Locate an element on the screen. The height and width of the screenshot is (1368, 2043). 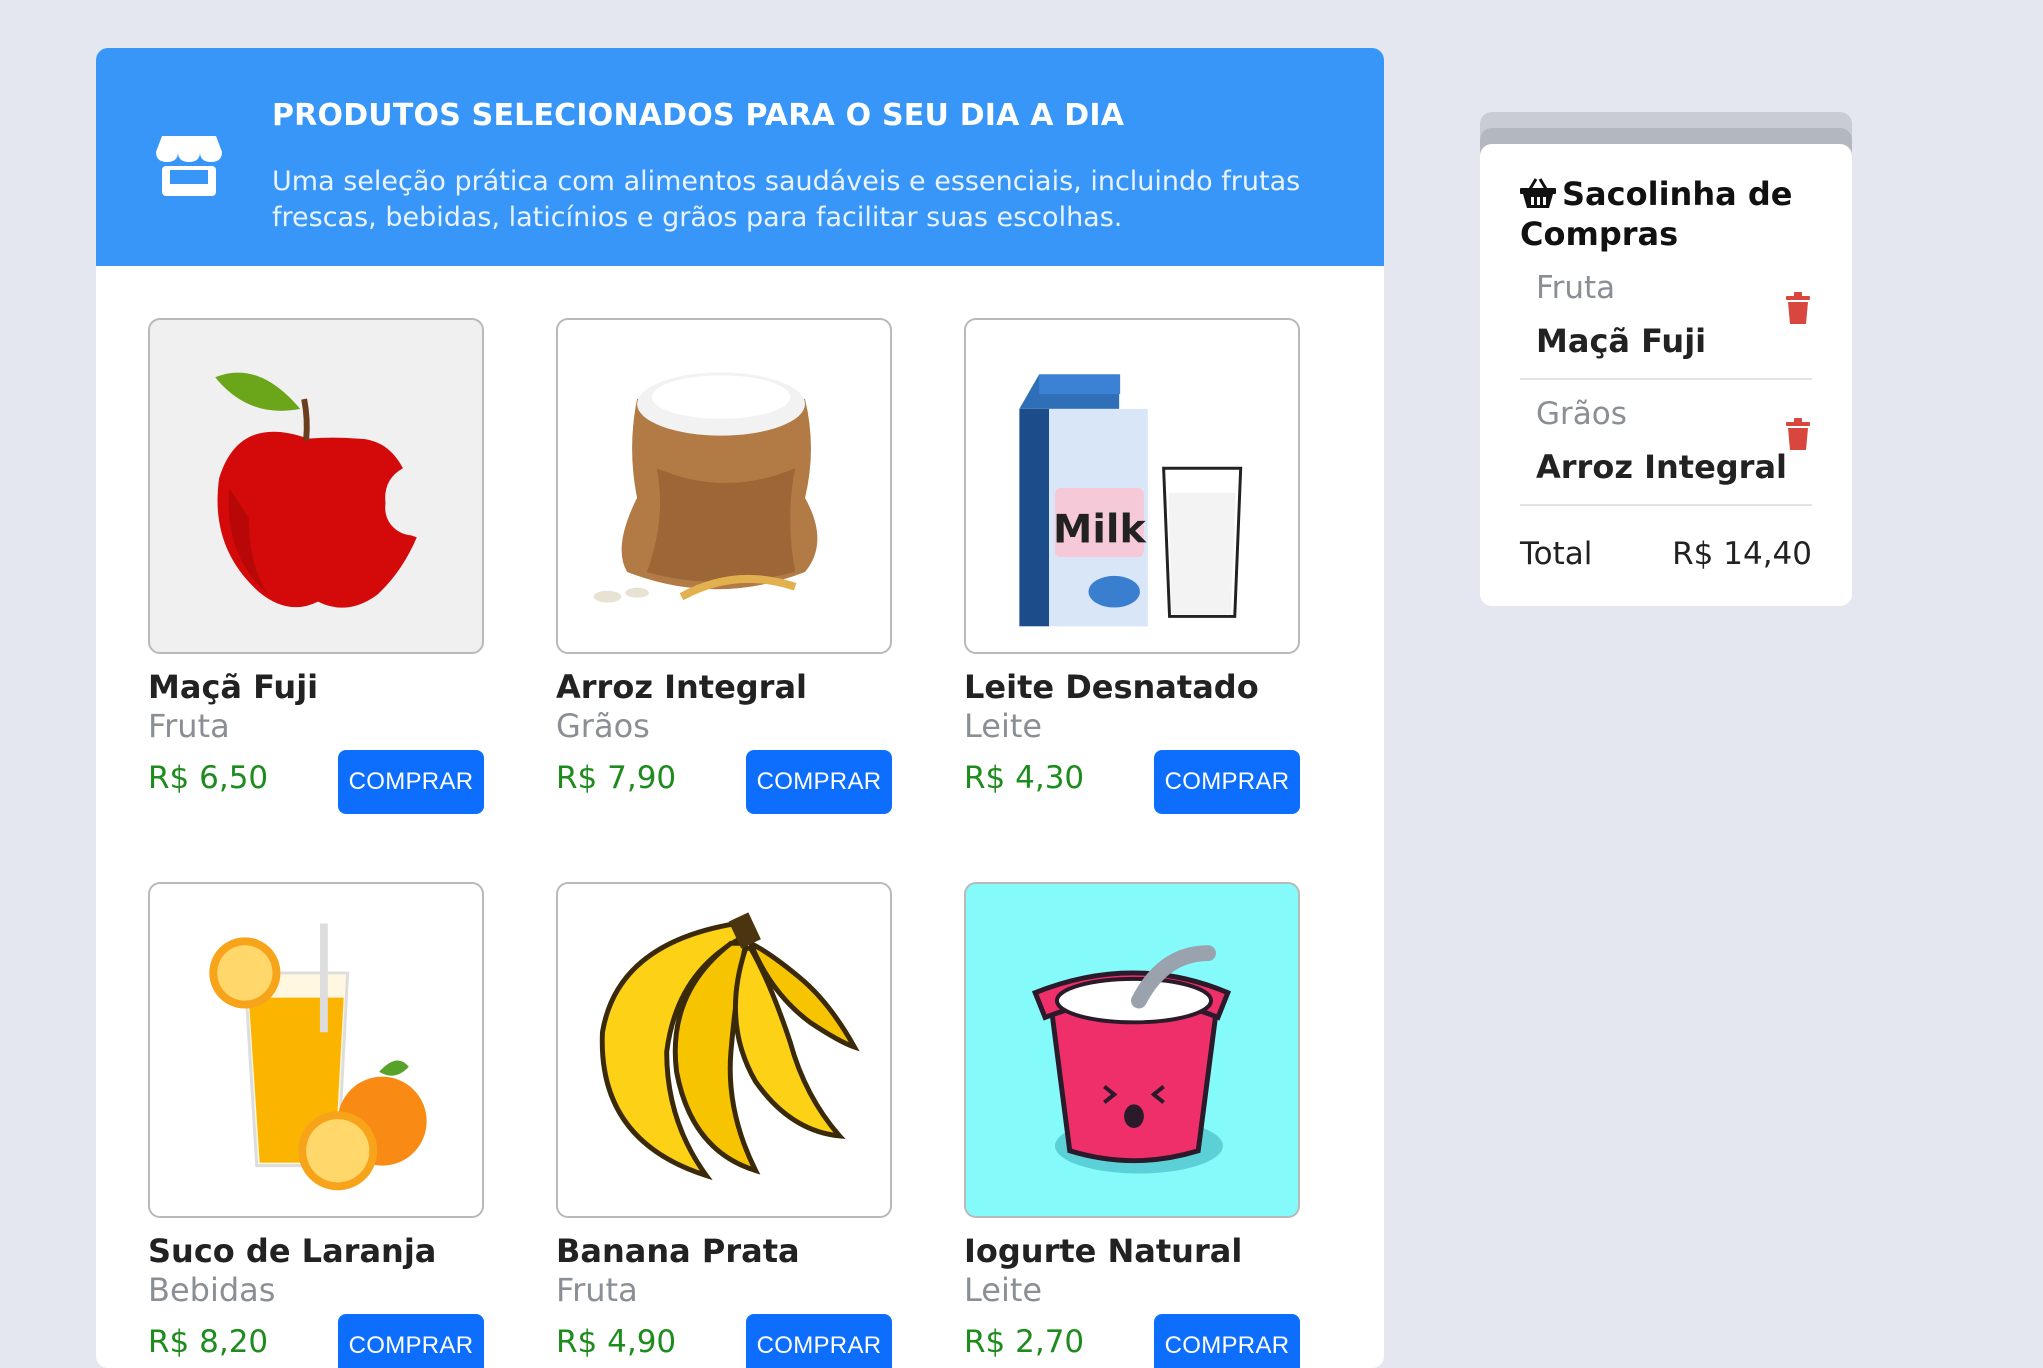
product-image-rice is located at coordinates (724, 486).